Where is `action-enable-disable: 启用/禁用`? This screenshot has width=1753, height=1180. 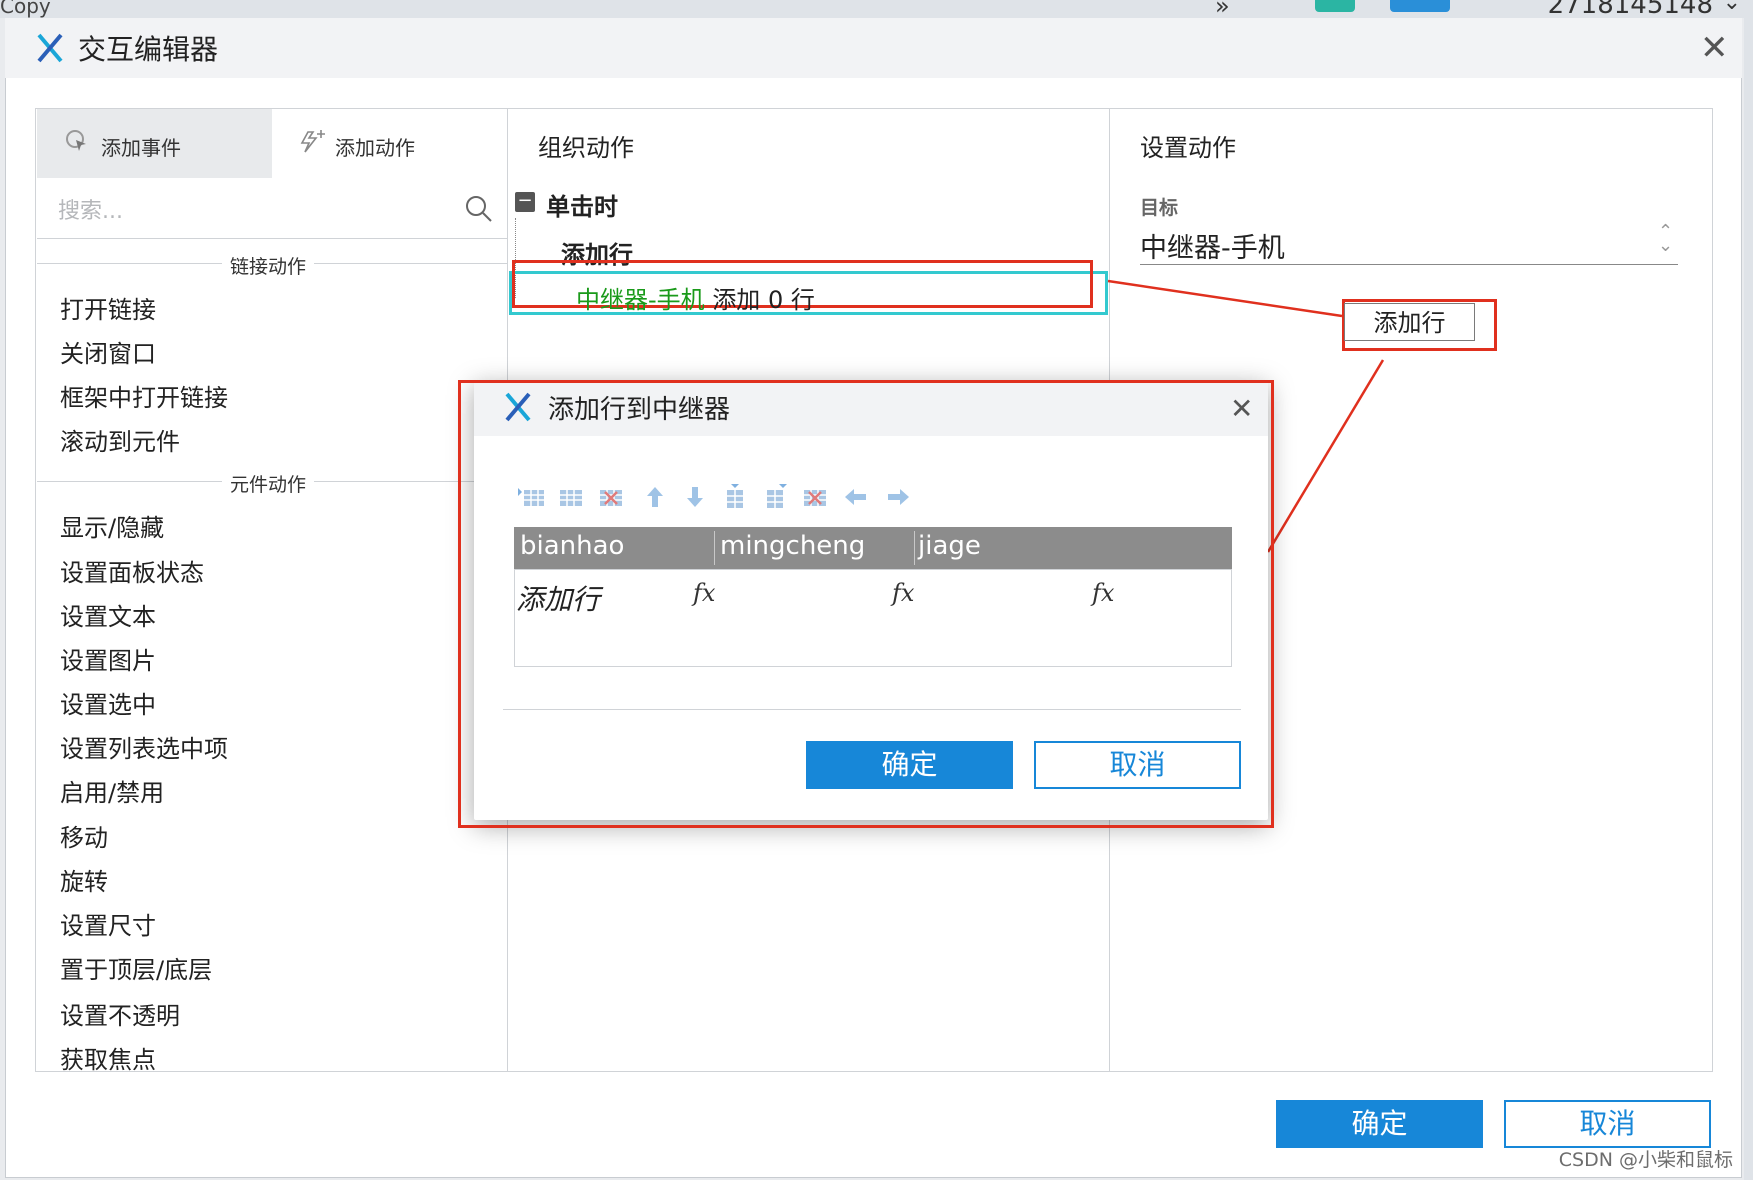
action-enable-disable: 启用/禁用 is located at coordinates (112, 790).